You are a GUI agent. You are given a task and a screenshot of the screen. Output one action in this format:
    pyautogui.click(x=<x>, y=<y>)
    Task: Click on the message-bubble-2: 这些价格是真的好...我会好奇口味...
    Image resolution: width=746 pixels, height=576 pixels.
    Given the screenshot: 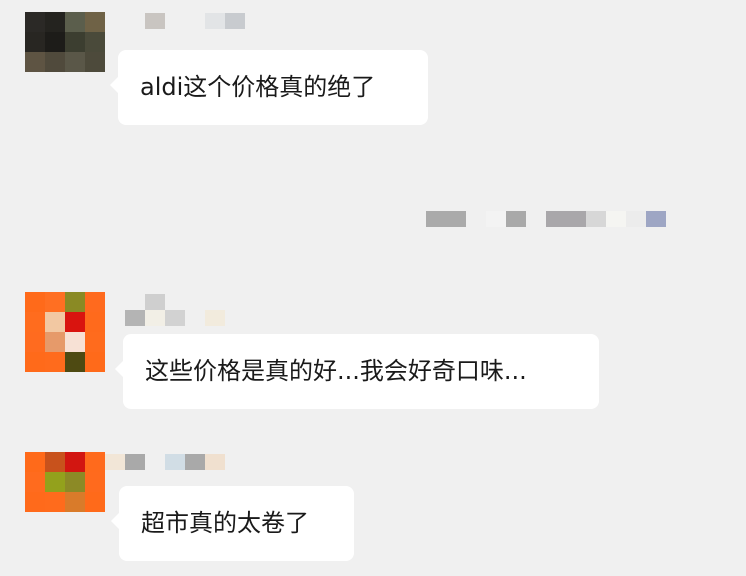 What is the action you would take?
    pyautogui.click(x=357, y=371)
    